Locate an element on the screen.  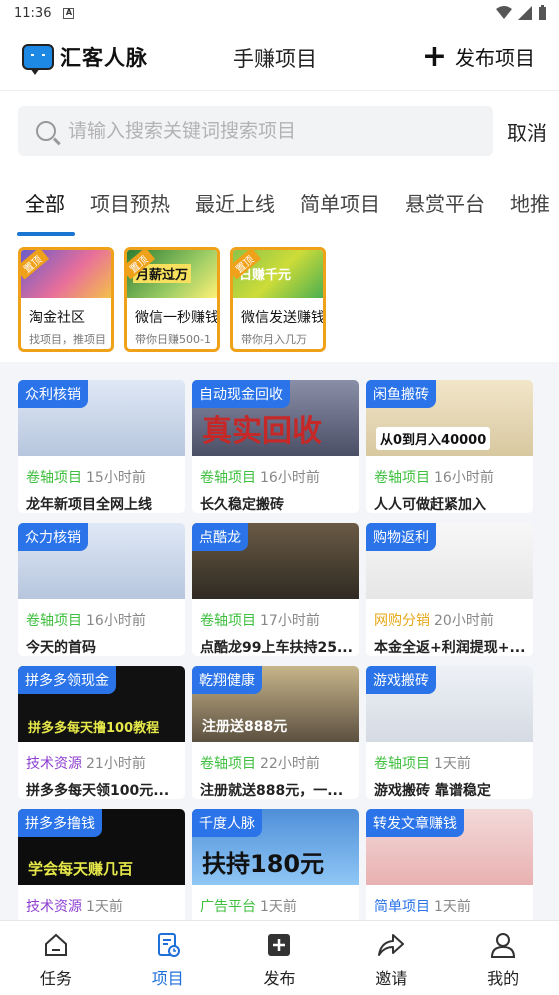
featured-image: 日赚千元 置顶 is located at coordinates (278, 274).